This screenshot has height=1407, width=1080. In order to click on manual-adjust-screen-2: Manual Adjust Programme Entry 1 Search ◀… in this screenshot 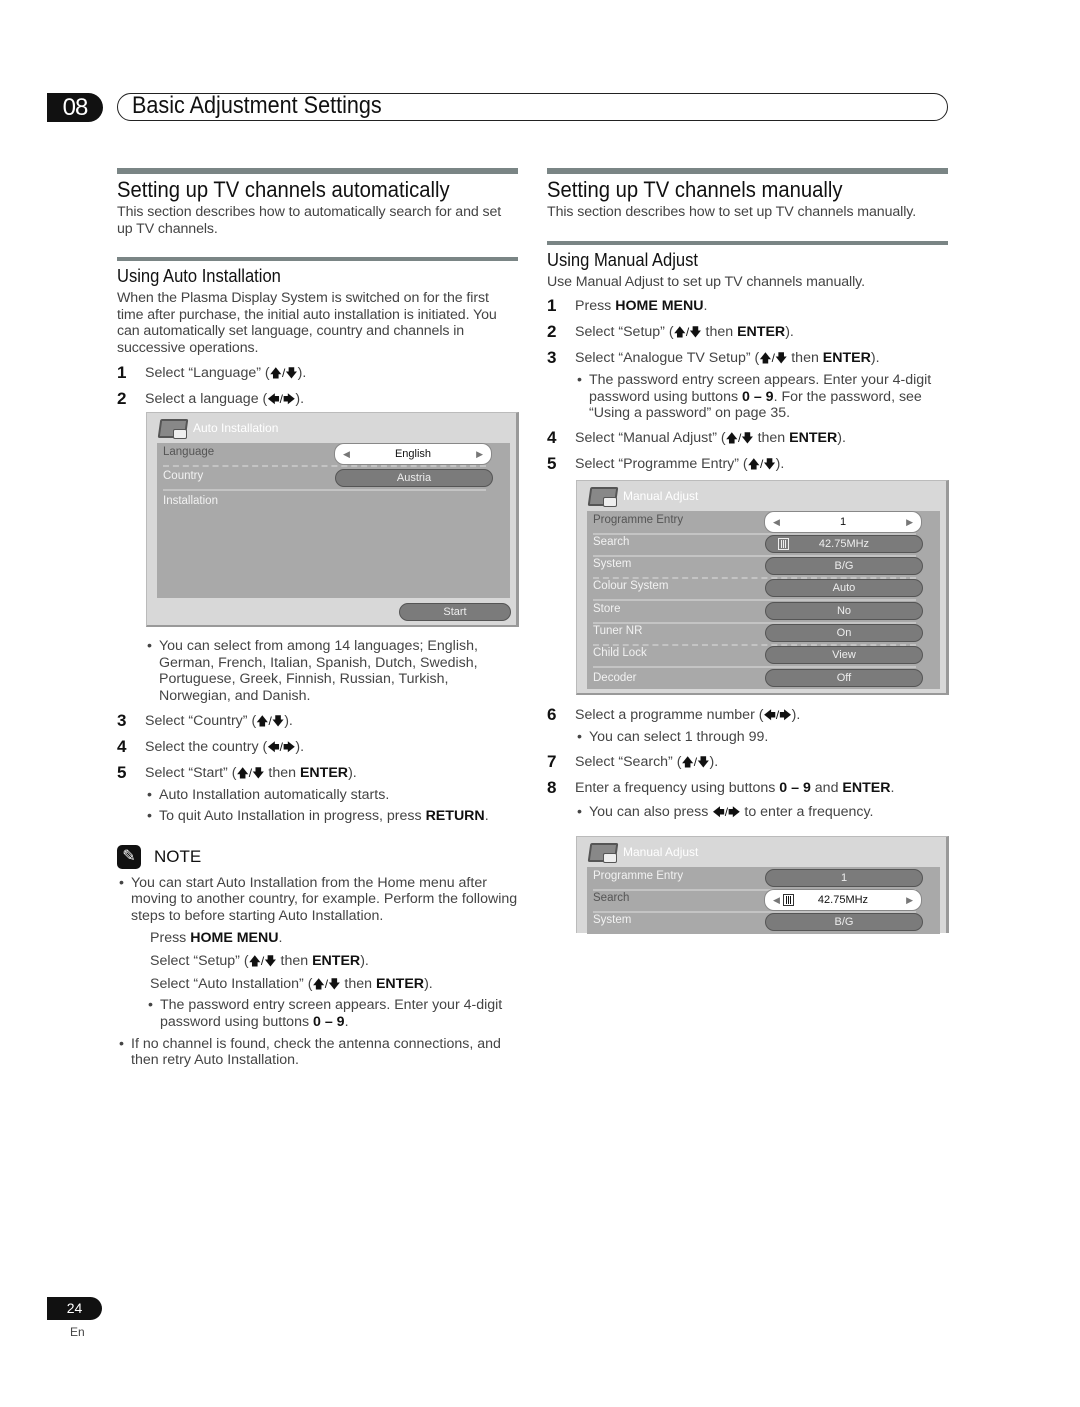, I will do `click(762, 885)`.